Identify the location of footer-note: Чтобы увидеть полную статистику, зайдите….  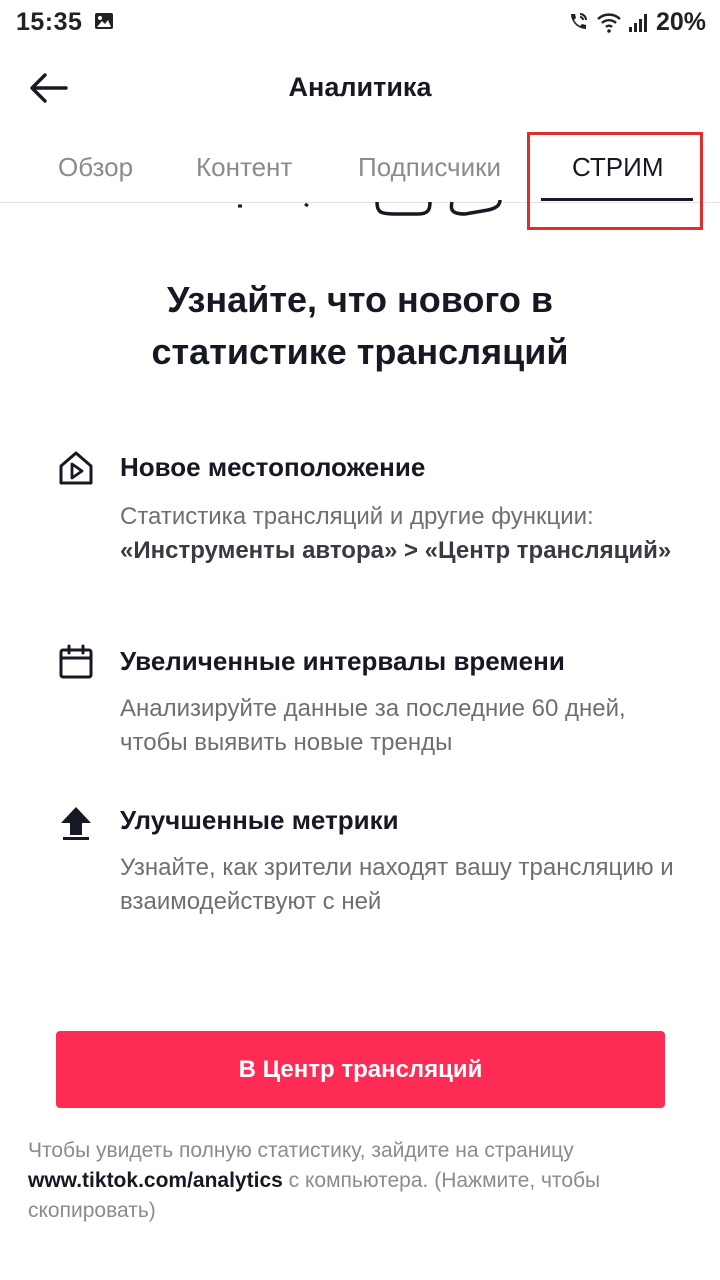
(358, 1181).